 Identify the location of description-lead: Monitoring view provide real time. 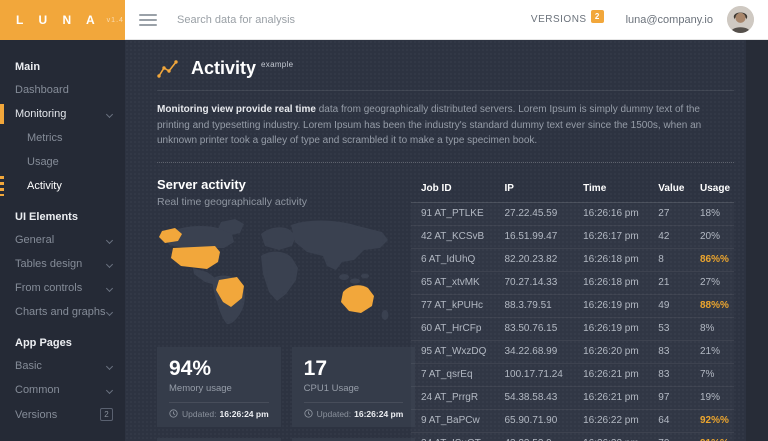
(236, 109).